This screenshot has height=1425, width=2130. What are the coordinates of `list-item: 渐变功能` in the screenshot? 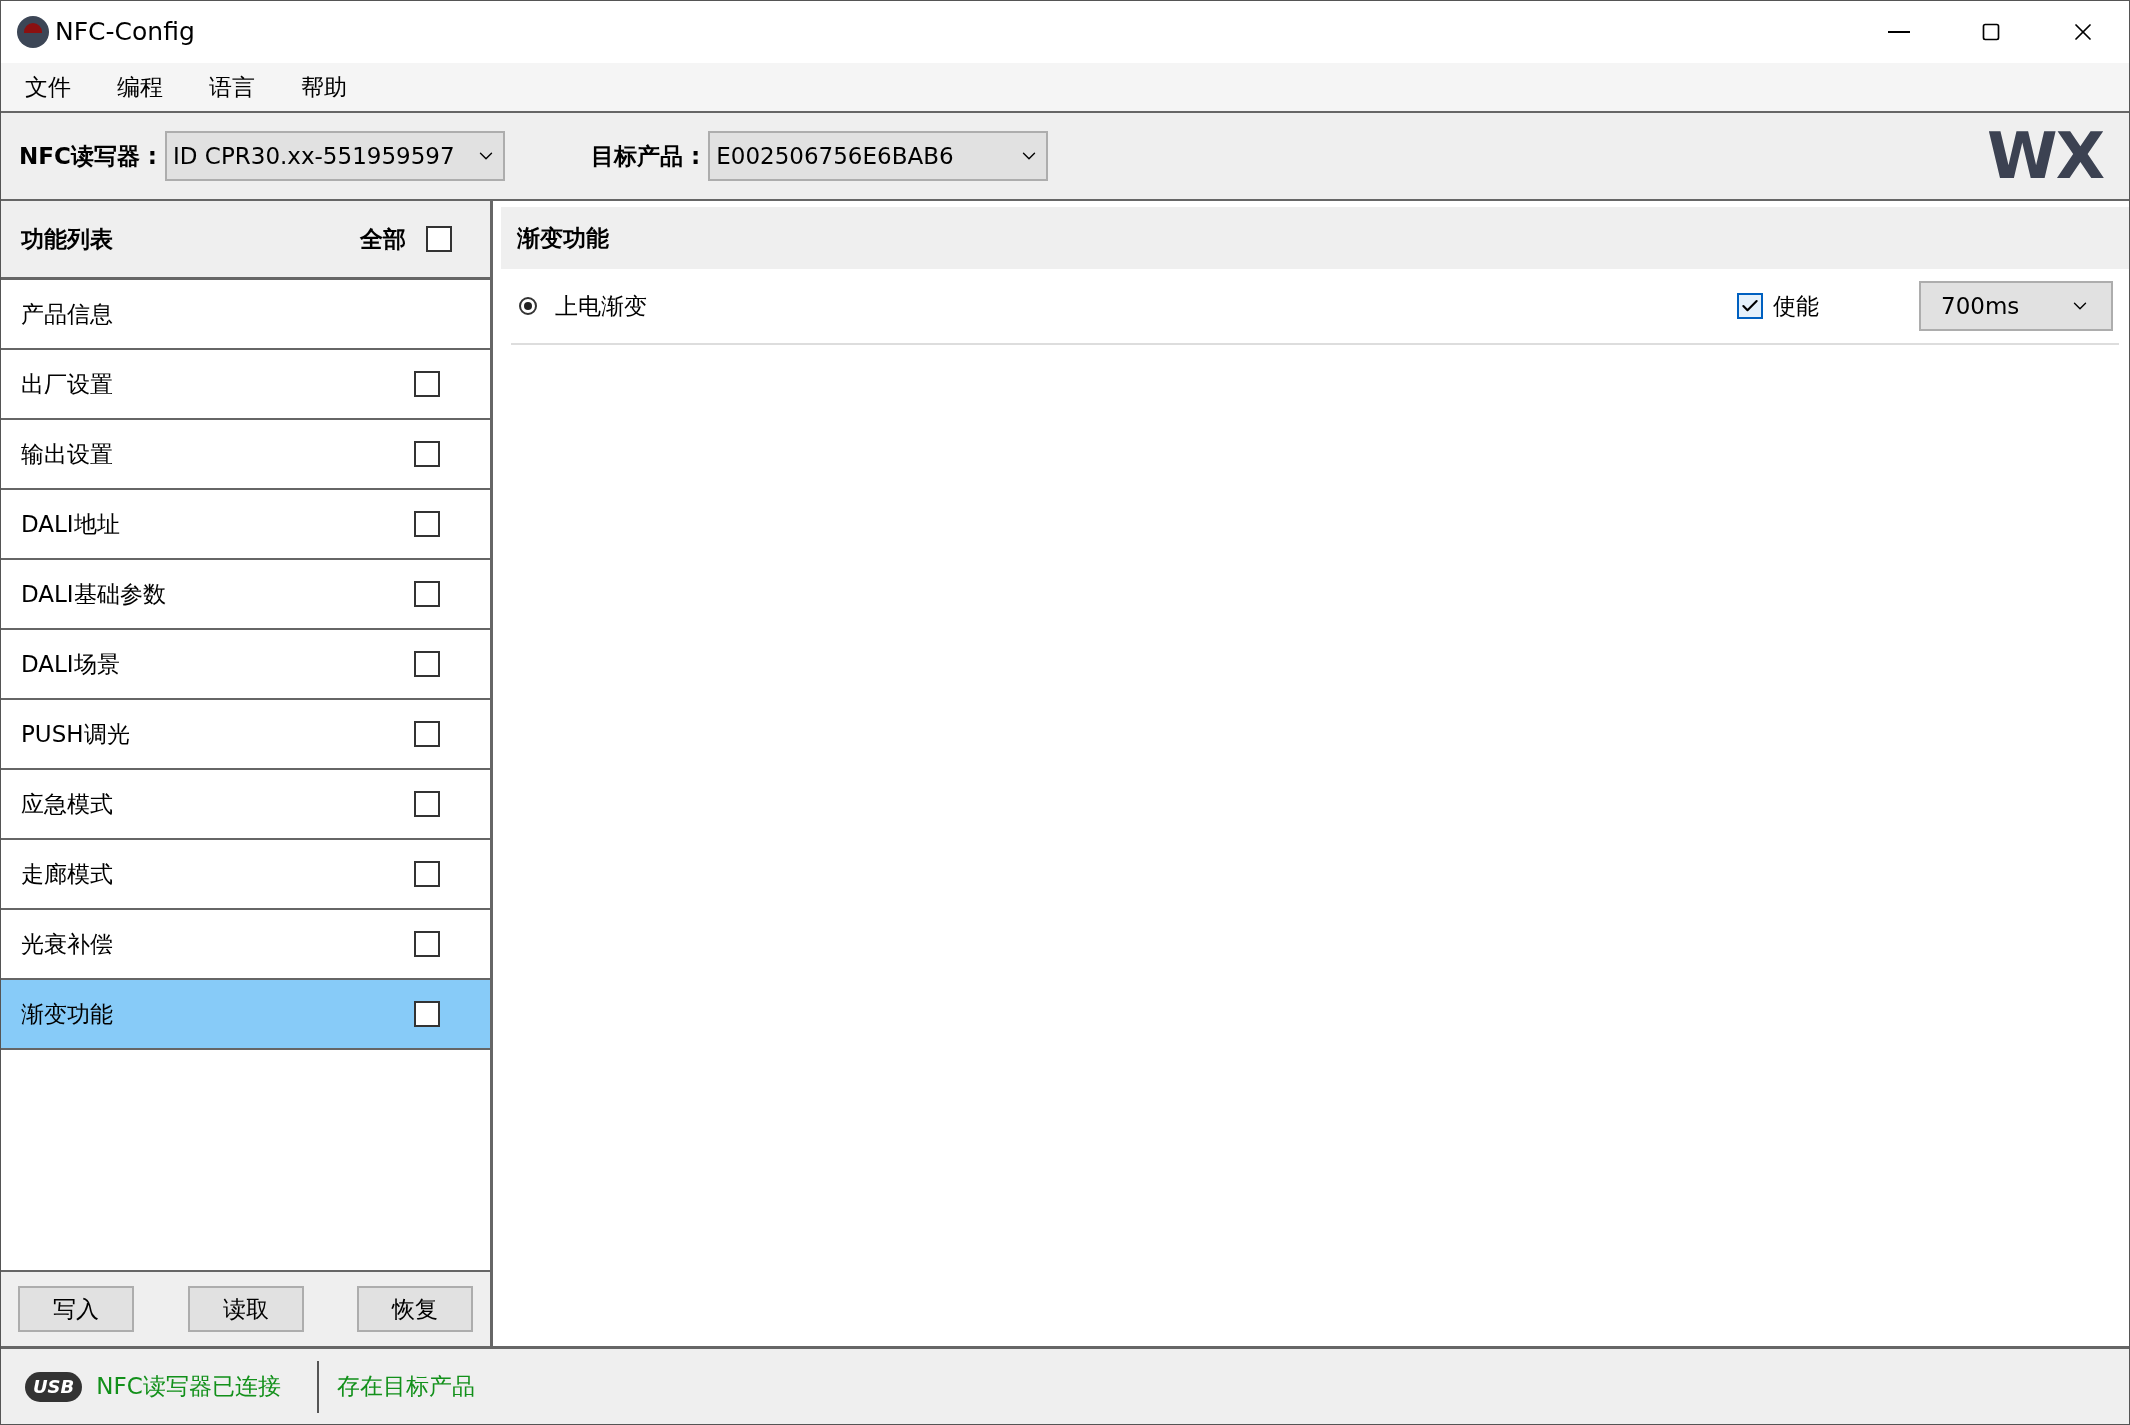 It's located at (245, 1015).